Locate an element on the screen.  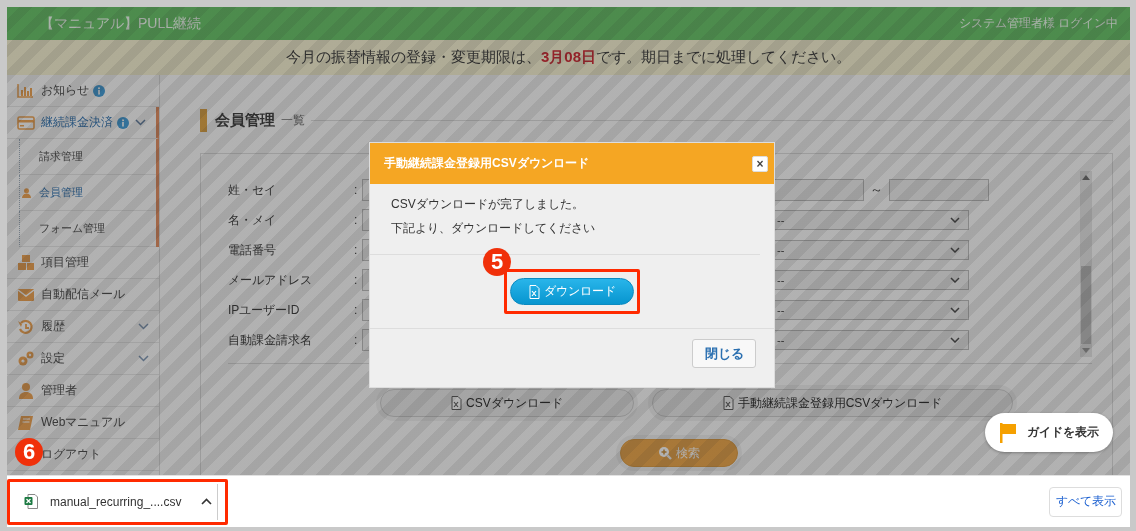
bar-chart-icon is located at coordinates (26, 90).